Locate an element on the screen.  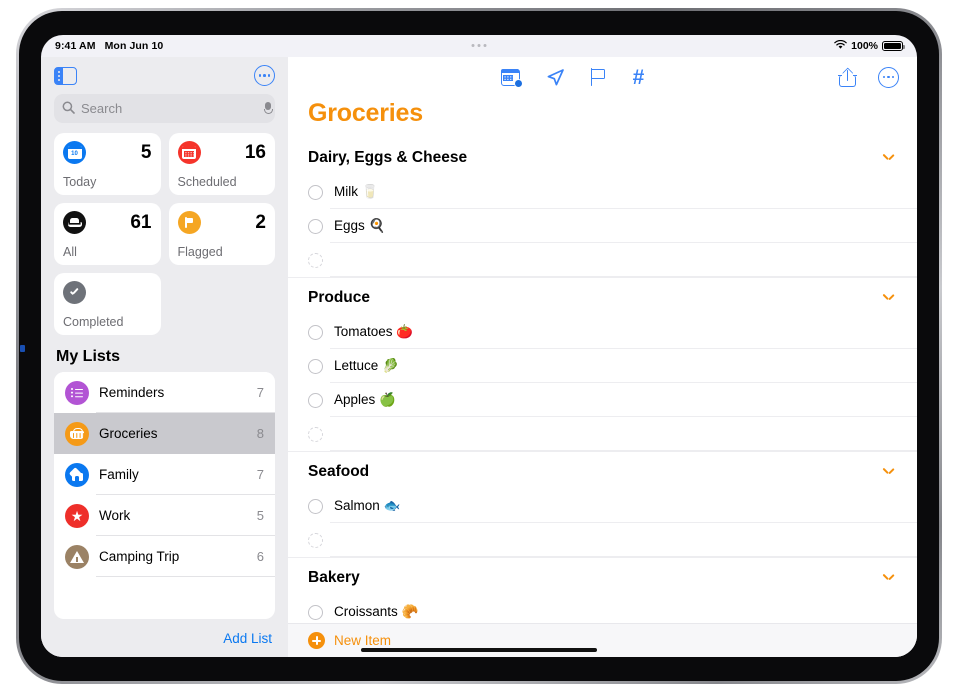
list-name: Work is located at coordinates (115, 515).